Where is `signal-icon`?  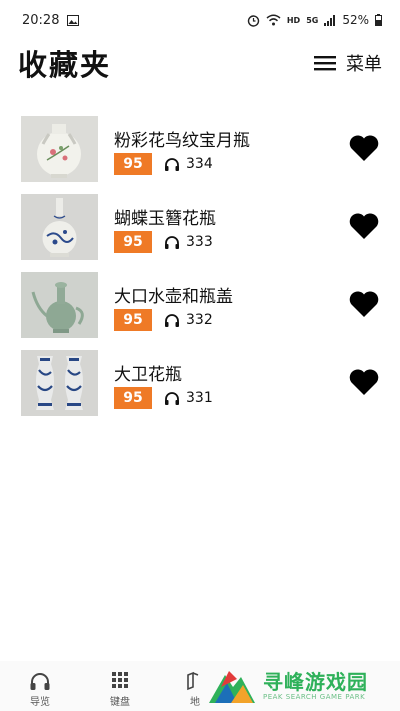
signal-icon is located at coordinates (330, 20).